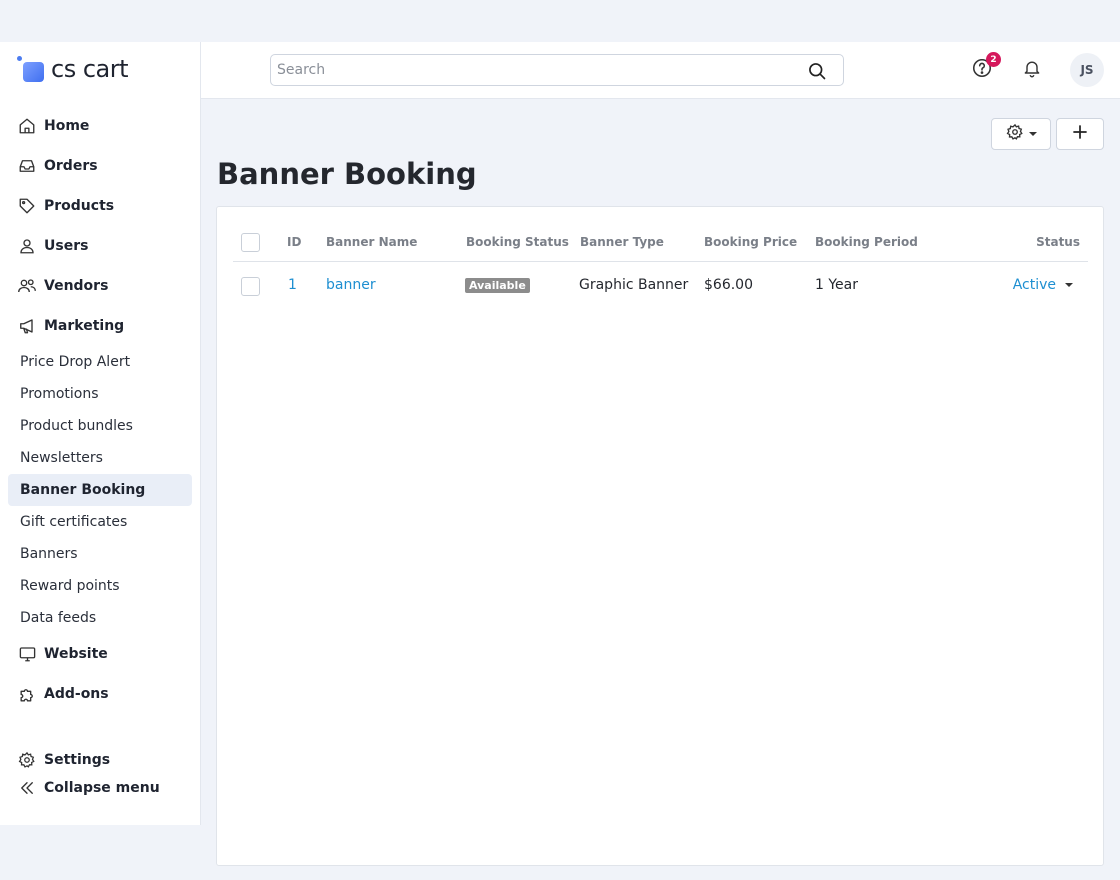  What do you see at coordinates (27, 694) in the screenshot?
I see `puzzle-icon` at bounding box center [27, 694].